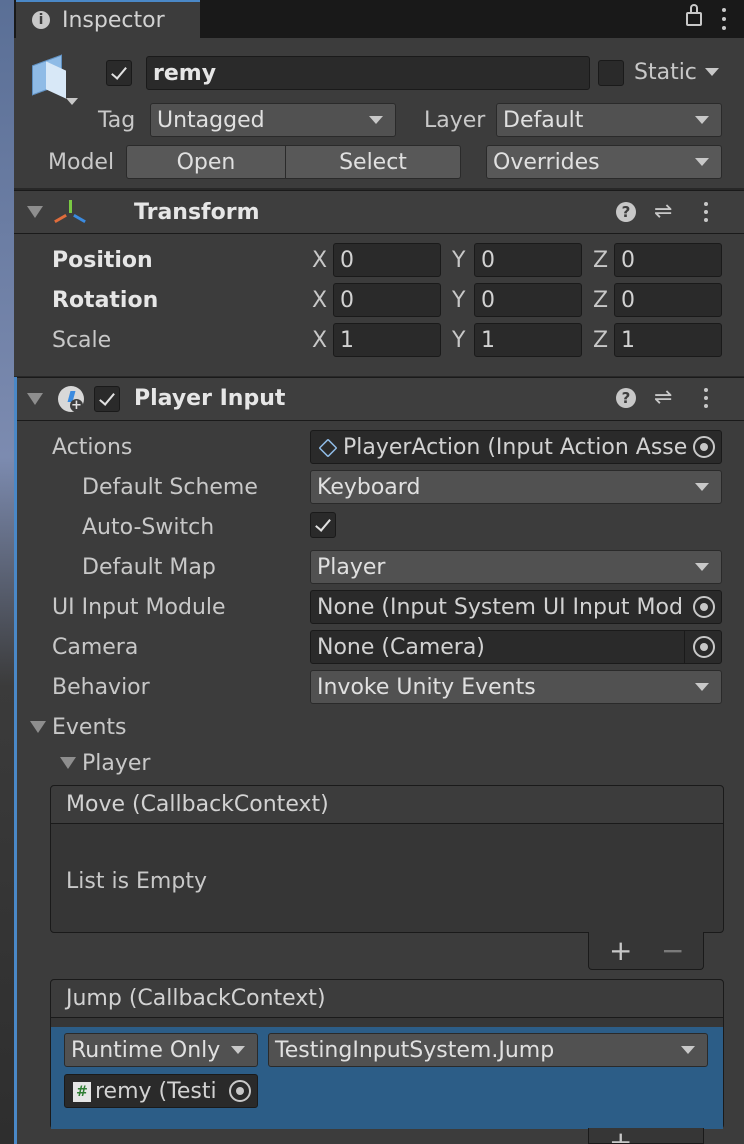 The image size is (744, 1144). Describe the element at coordinates (528, 340) in the screenshot. I see `scale-y-input: 1` at that location.